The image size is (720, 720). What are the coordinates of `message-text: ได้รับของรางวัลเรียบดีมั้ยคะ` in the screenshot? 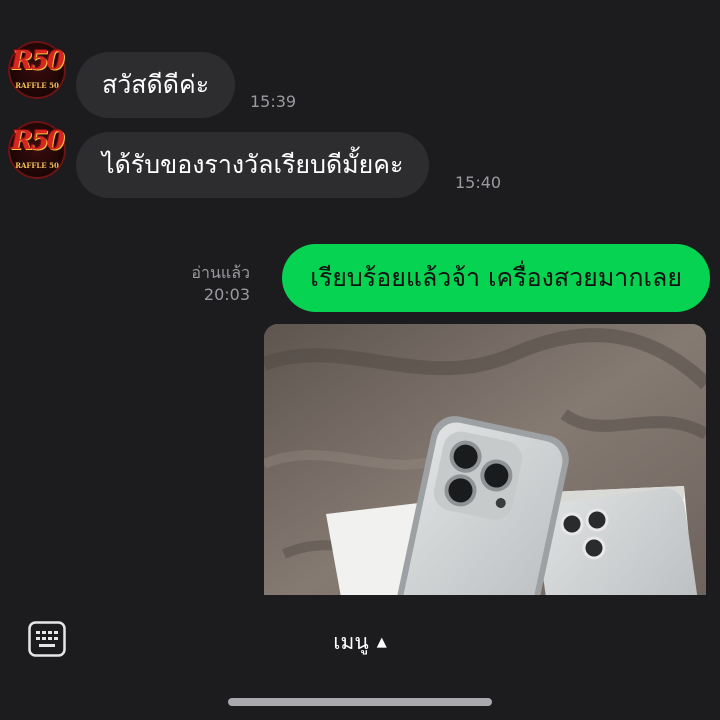 It's located at (253, 164).